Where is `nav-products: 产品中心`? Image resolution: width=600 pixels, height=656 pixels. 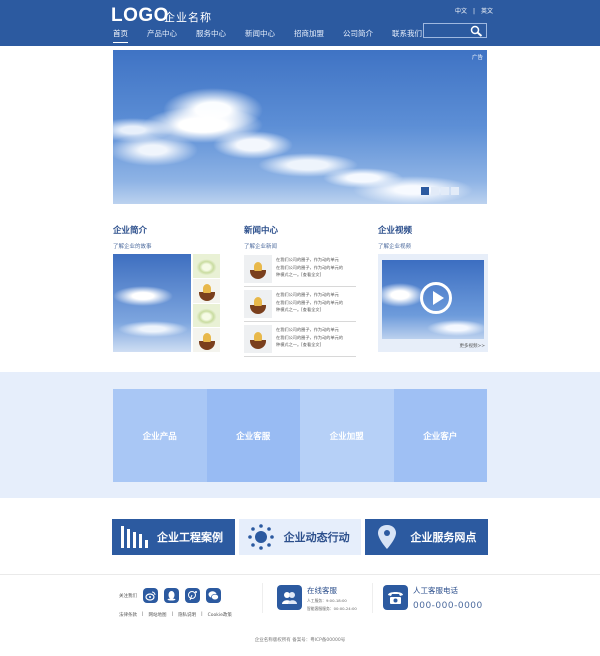 nav-products: 产品中心 is located at coordinates (162, 35).